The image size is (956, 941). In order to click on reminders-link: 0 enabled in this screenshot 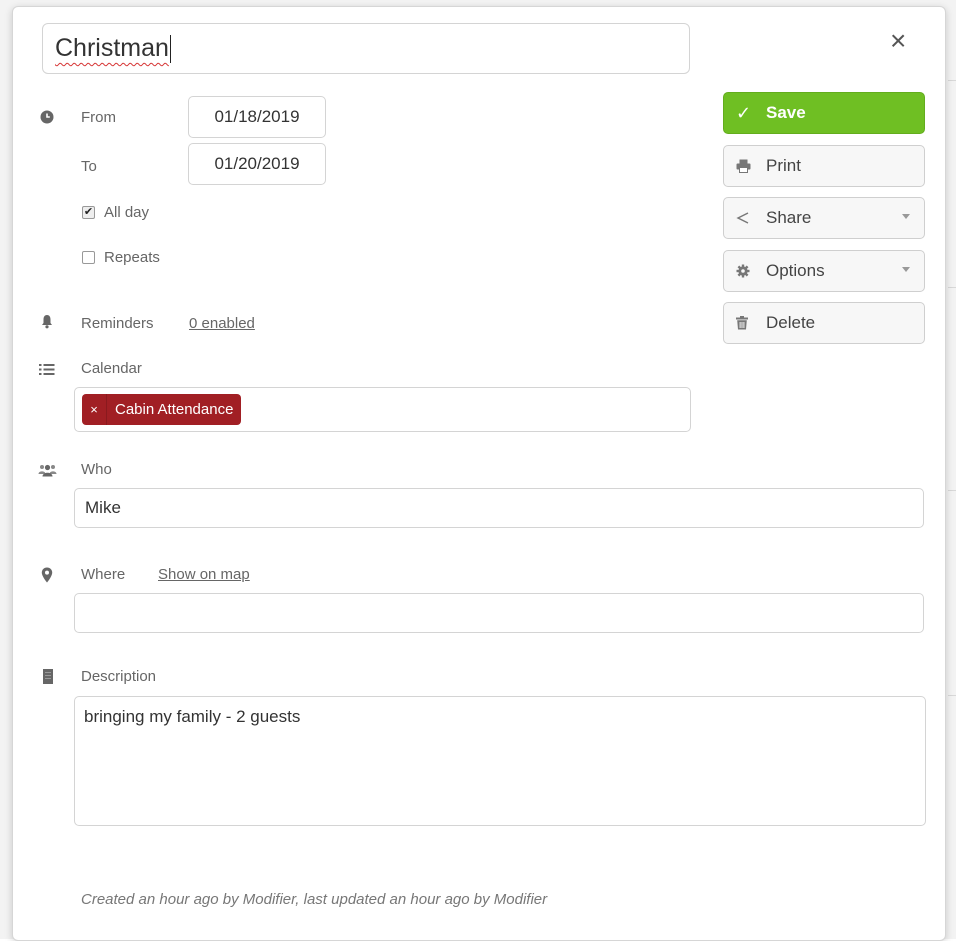, I will do `click(222, 323)`.